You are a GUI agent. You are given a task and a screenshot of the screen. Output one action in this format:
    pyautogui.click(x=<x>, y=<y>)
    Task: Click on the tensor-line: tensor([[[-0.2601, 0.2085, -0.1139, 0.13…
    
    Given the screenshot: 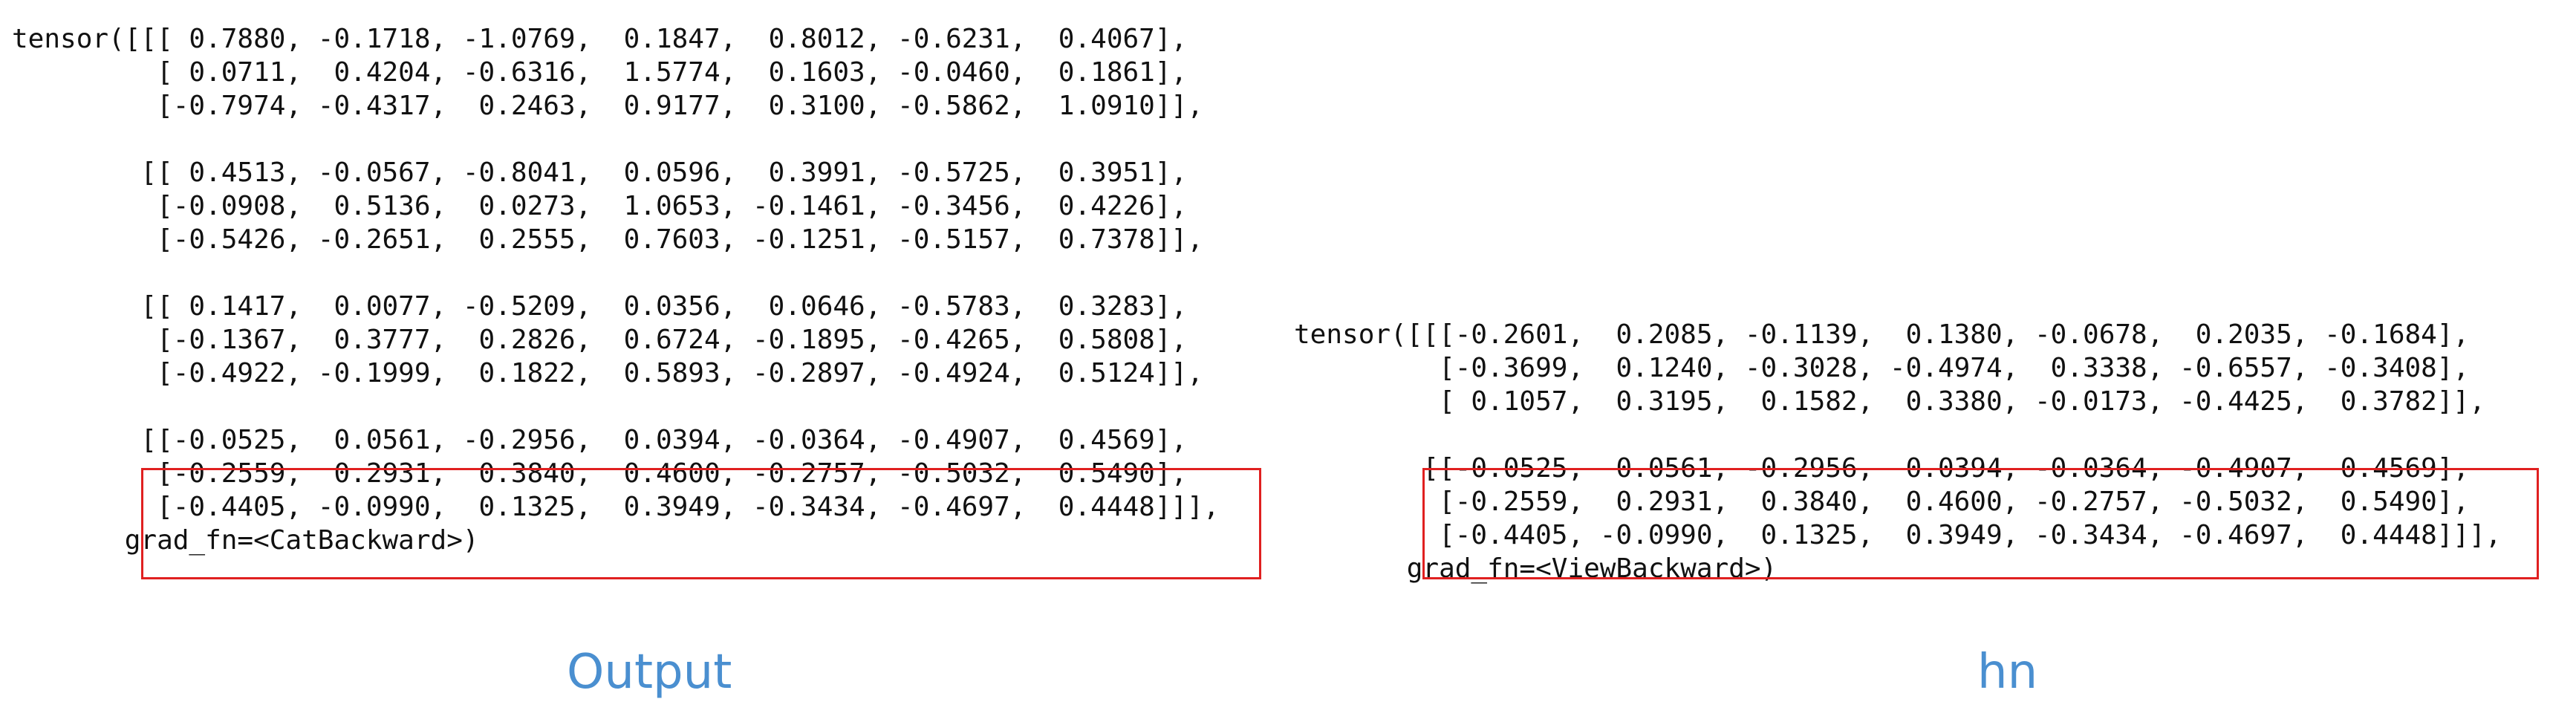 What is the action you would take?
    pyautogui.click(x=1882, y=334)
    